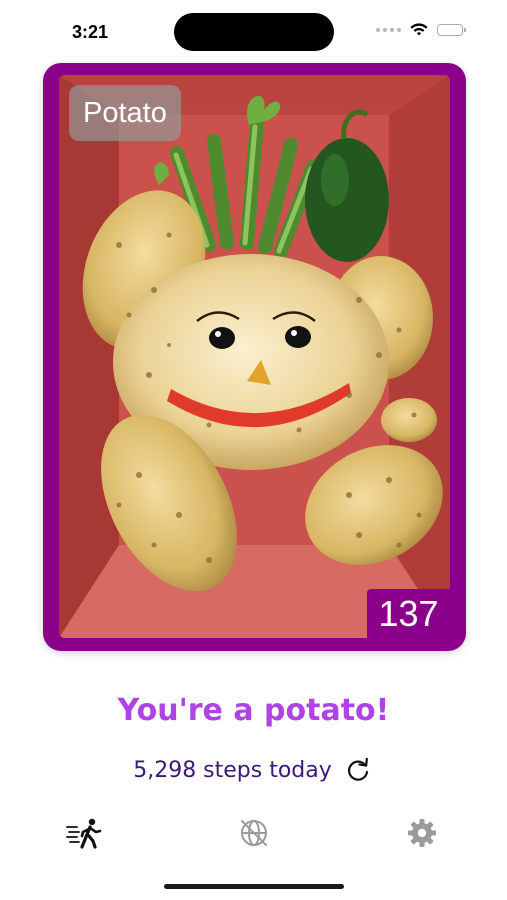  I want to click on globe-crossed-icon, so click(254, 833).